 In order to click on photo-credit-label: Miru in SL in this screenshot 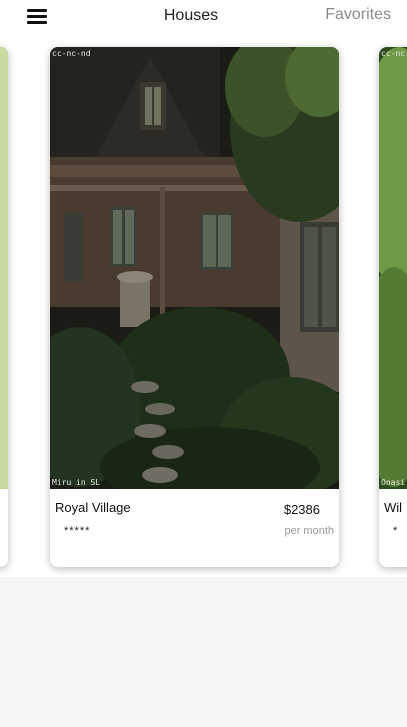, I will do `click(76, 482)`.